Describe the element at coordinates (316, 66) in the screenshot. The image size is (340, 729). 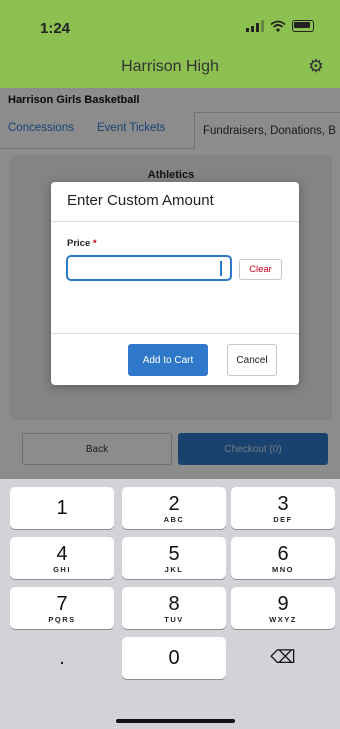
I see `gear-icon: ⚙` at that location.